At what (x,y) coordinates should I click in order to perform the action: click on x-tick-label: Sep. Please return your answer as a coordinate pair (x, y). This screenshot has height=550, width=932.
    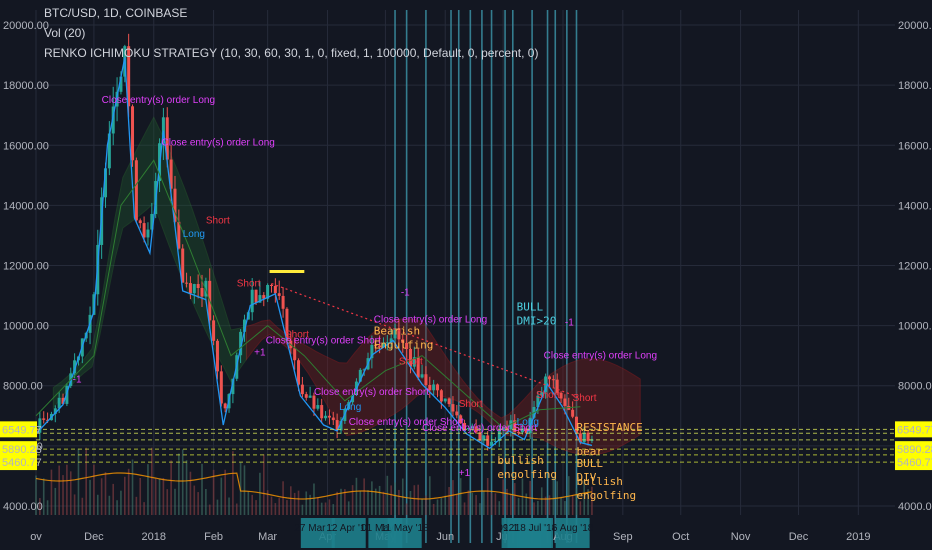
    Looking at the image, I should click on (623, 537).